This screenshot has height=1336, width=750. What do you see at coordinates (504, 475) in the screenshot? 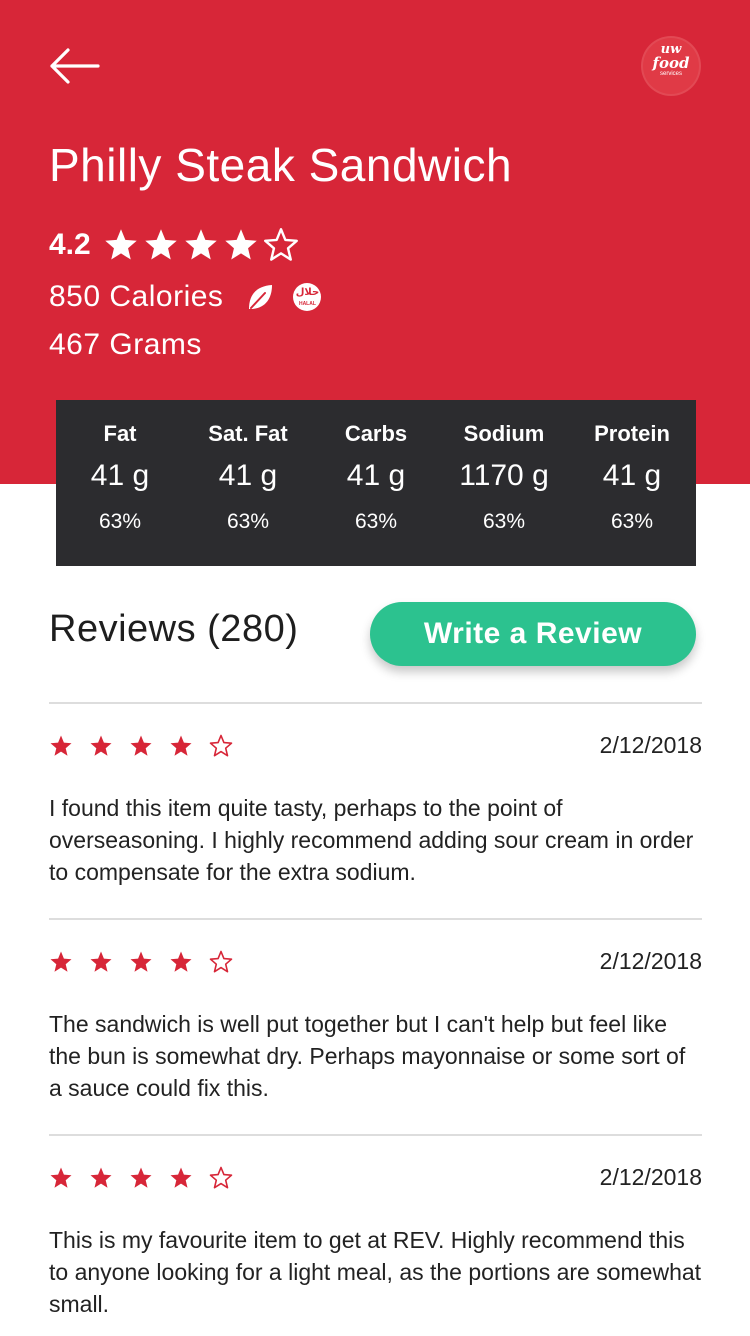
I see `nutrition-amount: 1170 g` at bounding box center [504, 475].